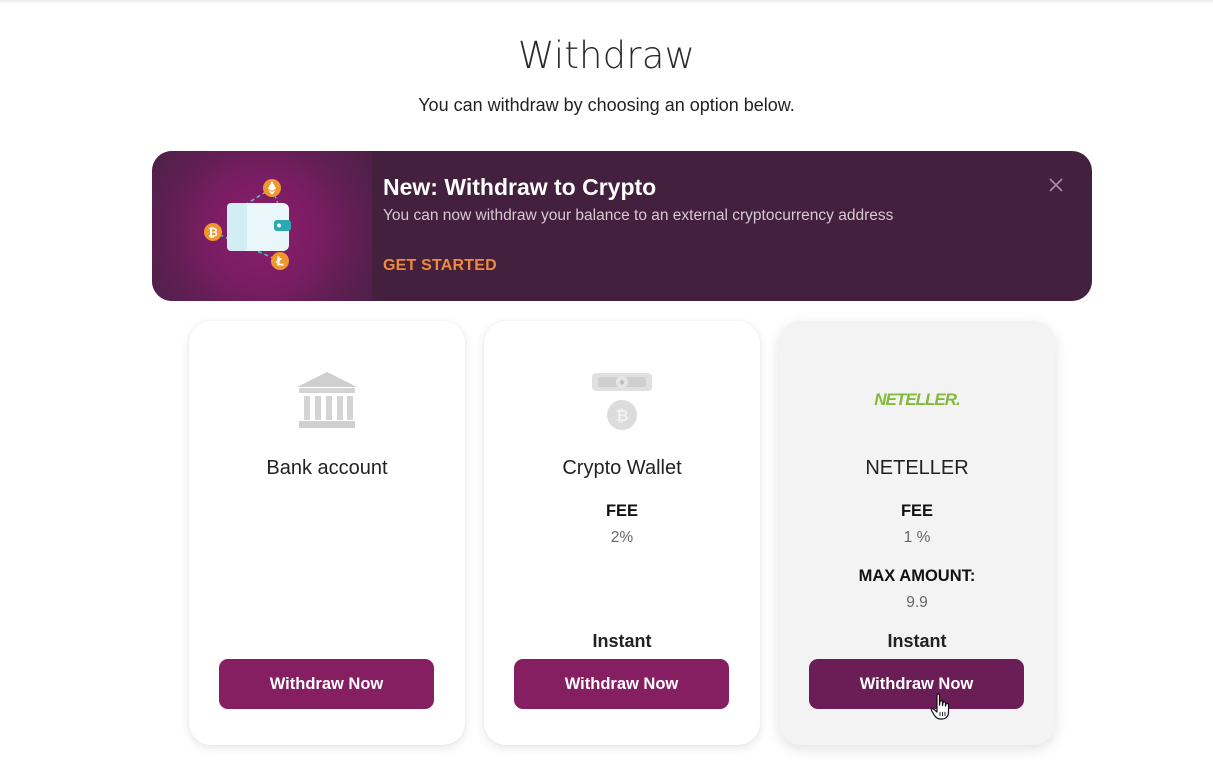 The width and height of the screenshot is (1213, 777). I want to click on card-name: Crypto Wallet, so click(622, 468).